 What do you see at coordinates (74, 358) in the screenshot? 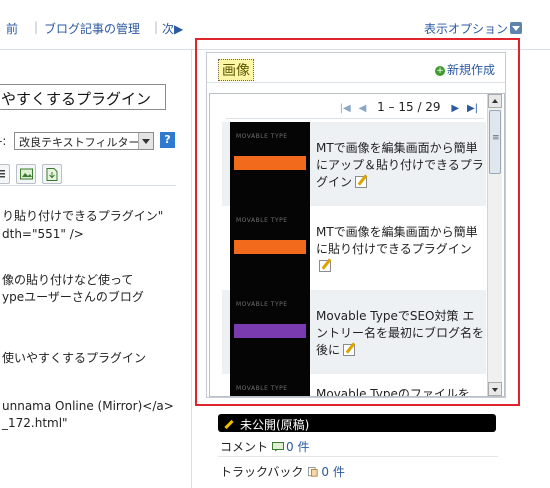
I see `code-line: 使いやすくするプラグイン` at bounding box center [74, 358].